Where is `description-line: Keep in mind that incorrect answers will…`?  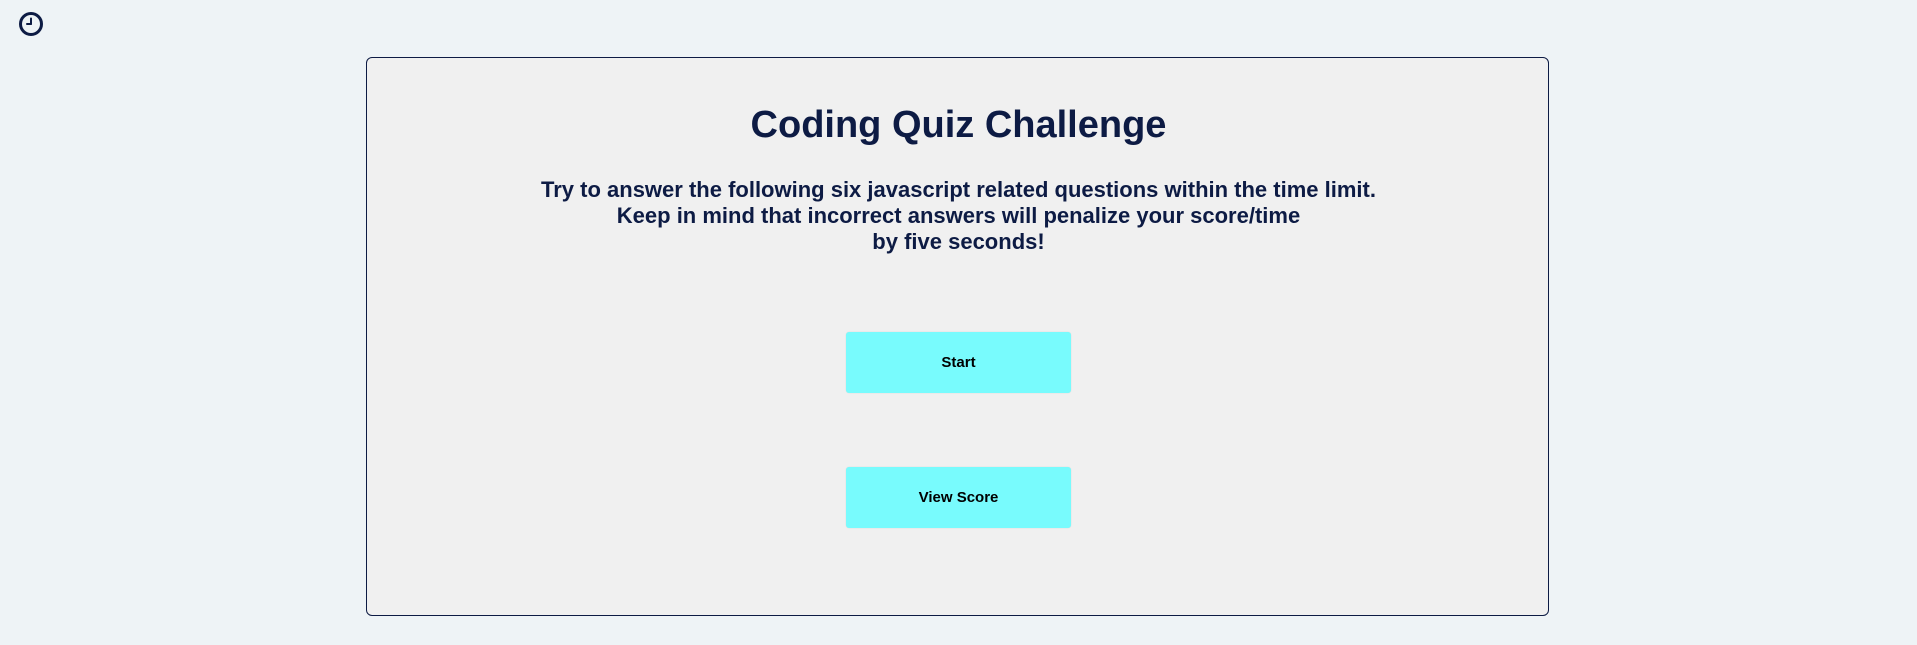
description-line: Keep in mind that incorrect answers will… is located at coordinates (958, 215).